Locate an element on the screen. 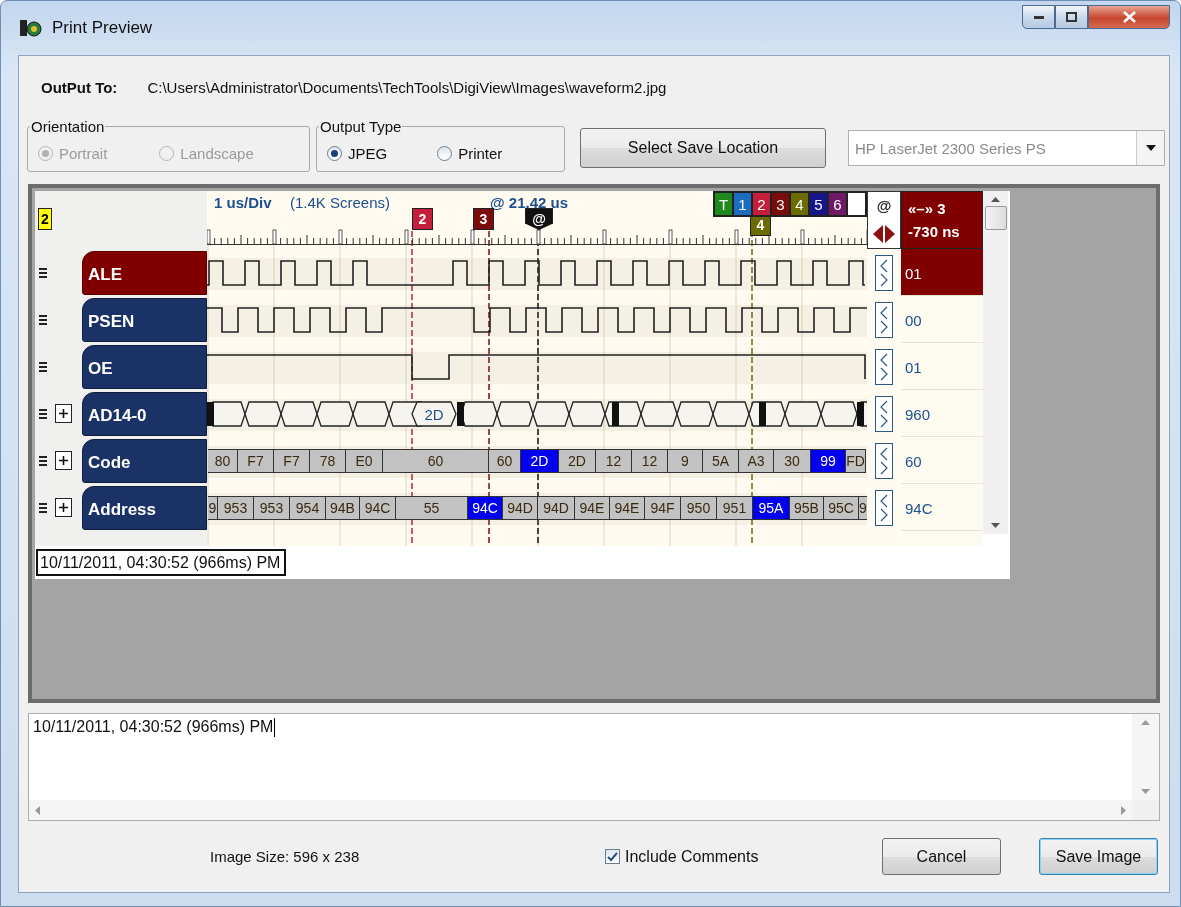 Image resolution: width=1181 pixels, height=907 pixels. close-button is located at coordinates (1129, 17).